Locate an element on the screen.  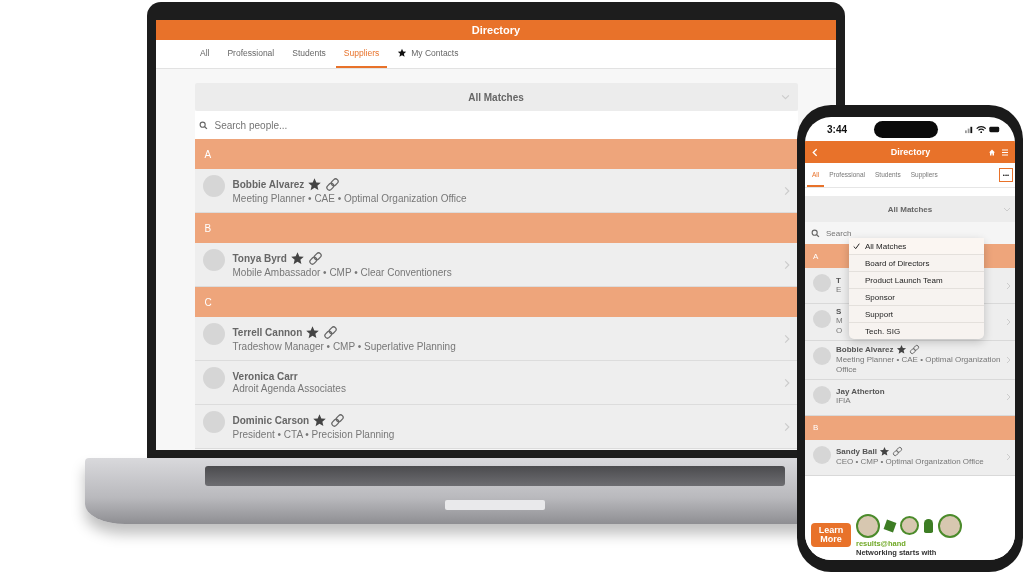
status-icons is located at coordinates (983, 129).